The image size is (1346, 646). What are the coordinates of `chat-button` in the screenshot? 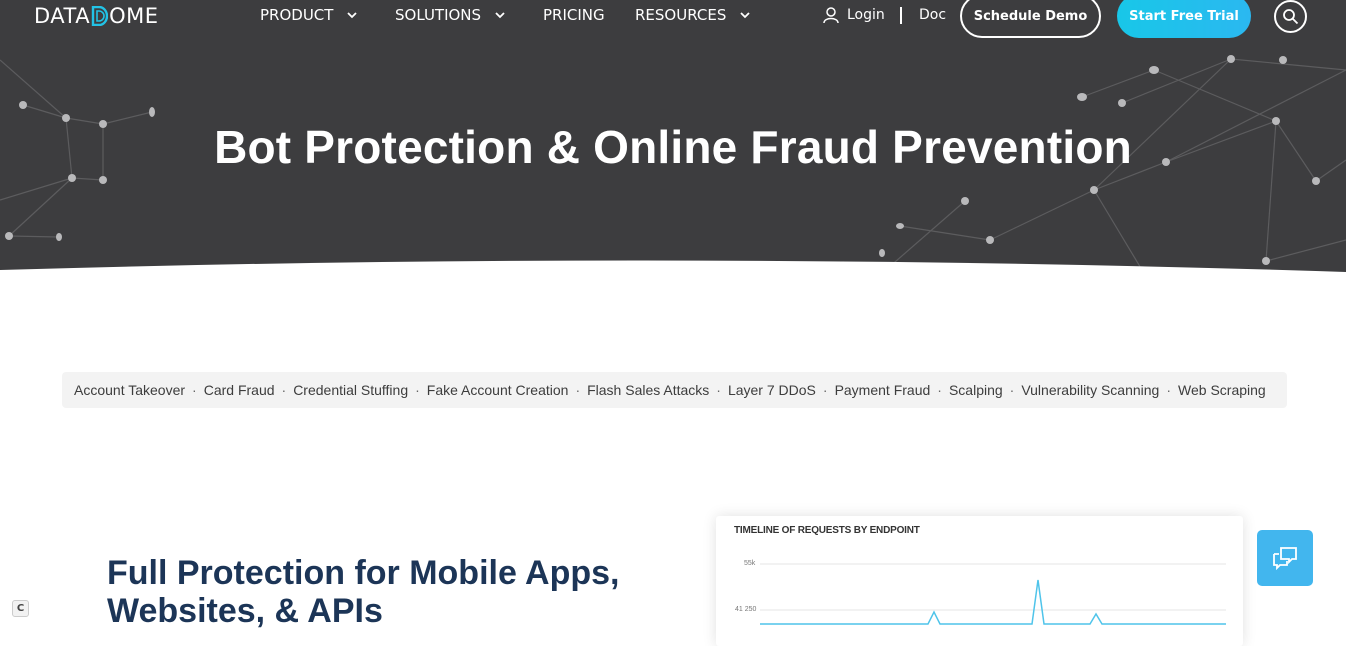 It's located at (1285, 558).